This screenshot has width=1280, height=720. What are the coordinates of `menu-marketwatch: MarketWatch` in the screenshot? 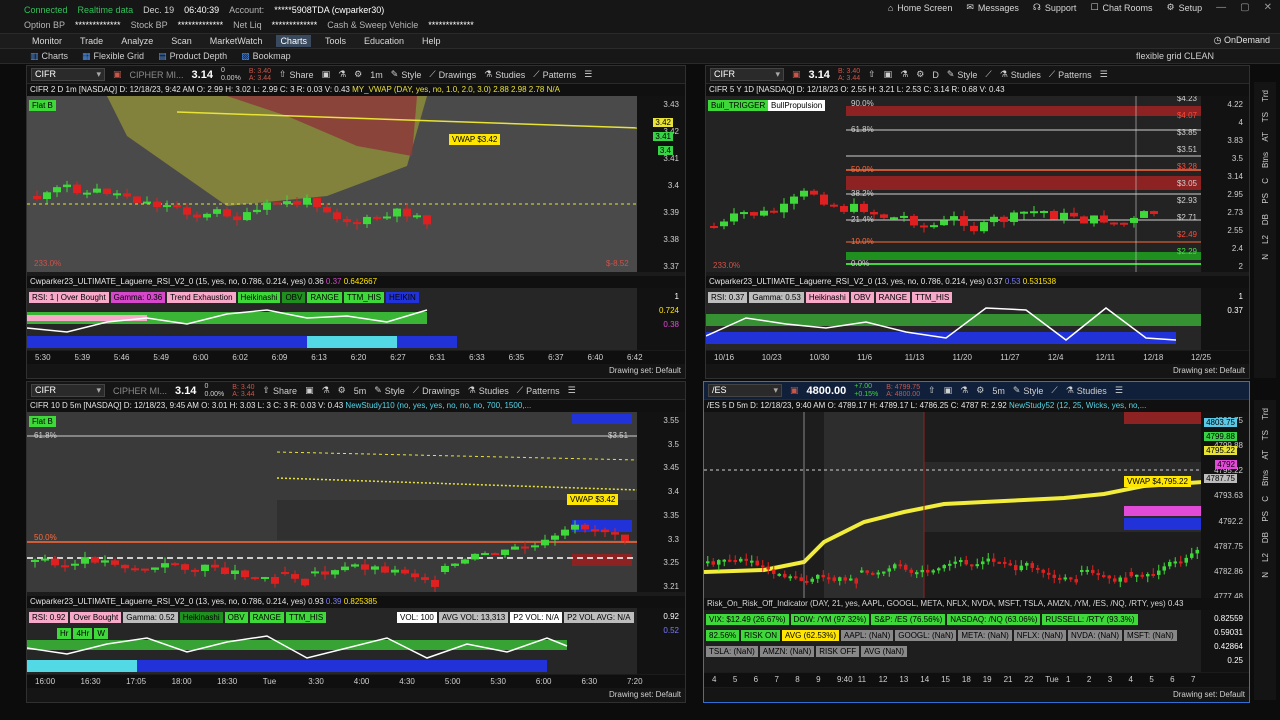 It's located at (236, 41).